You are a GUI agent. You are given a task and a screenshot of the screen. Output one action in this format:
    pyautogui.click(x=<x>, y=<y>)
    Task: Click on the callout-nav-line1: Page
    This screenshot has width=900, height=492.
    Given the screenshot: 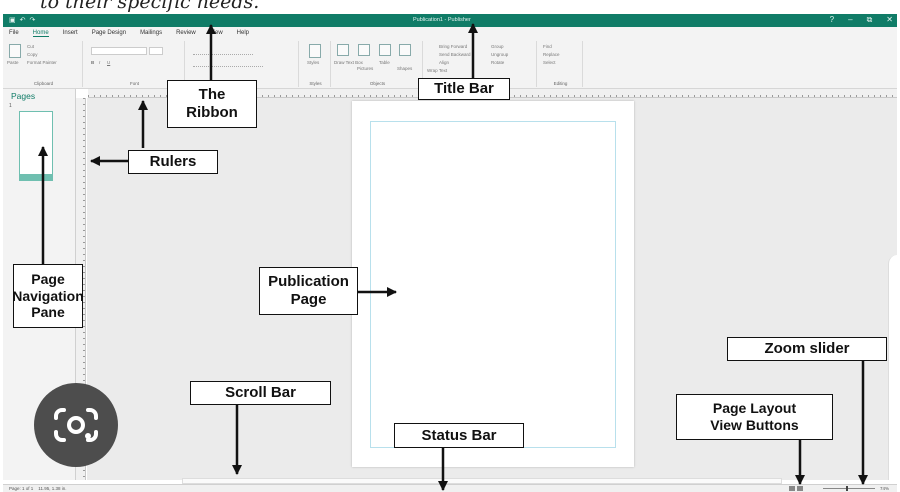 What is the action you would take?
    pyautogui.click(x=48, y=279)
    